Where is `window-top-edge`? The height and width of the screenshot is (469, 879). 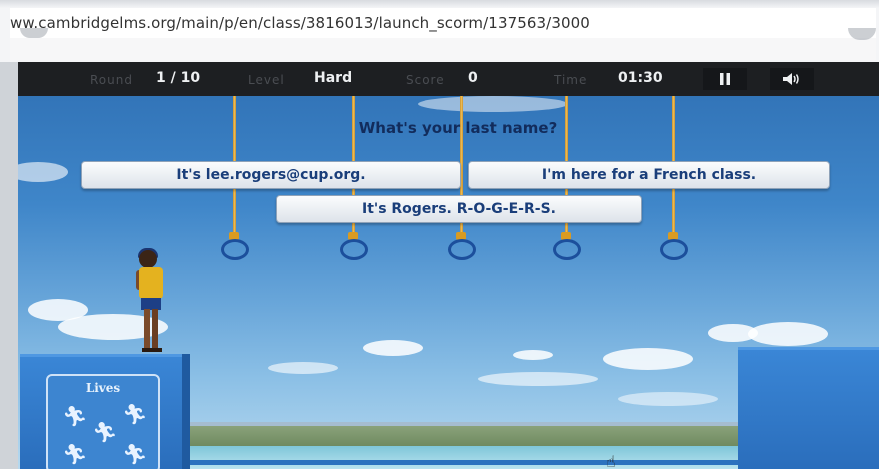 window-top-edge is located at coordinates (439, 4).